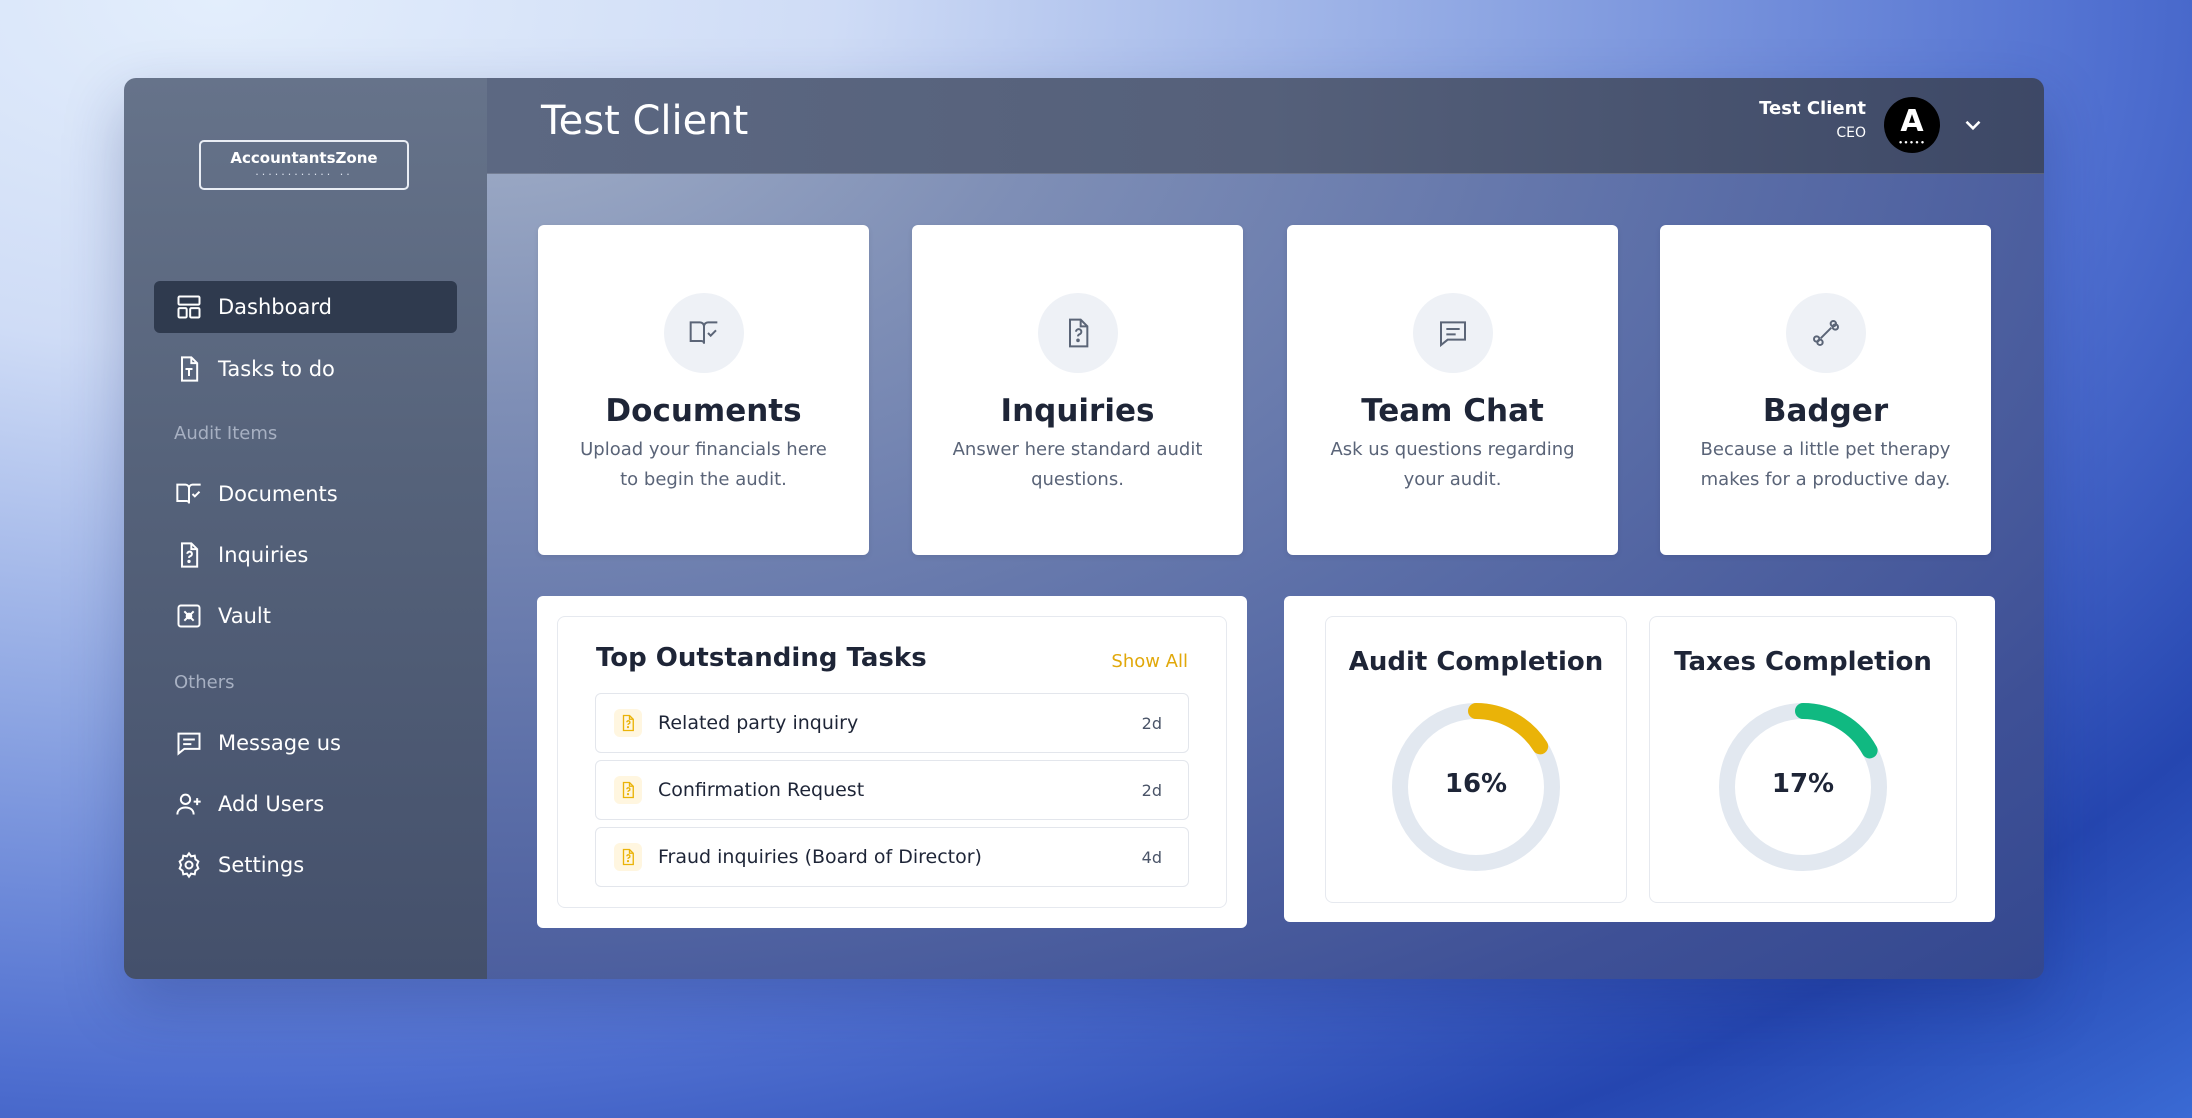 The image size is (2192, 1118). Describe the element at coordinates (189, 307) in the screenshot. I see `layout-icon` at that location.